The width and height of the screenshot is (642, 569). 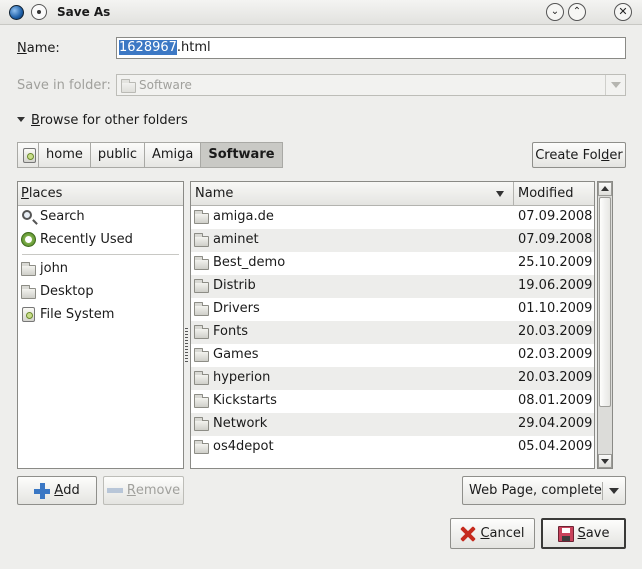 I want to click on file-row: Network 29.04.2009, so click(x=392, y=424).